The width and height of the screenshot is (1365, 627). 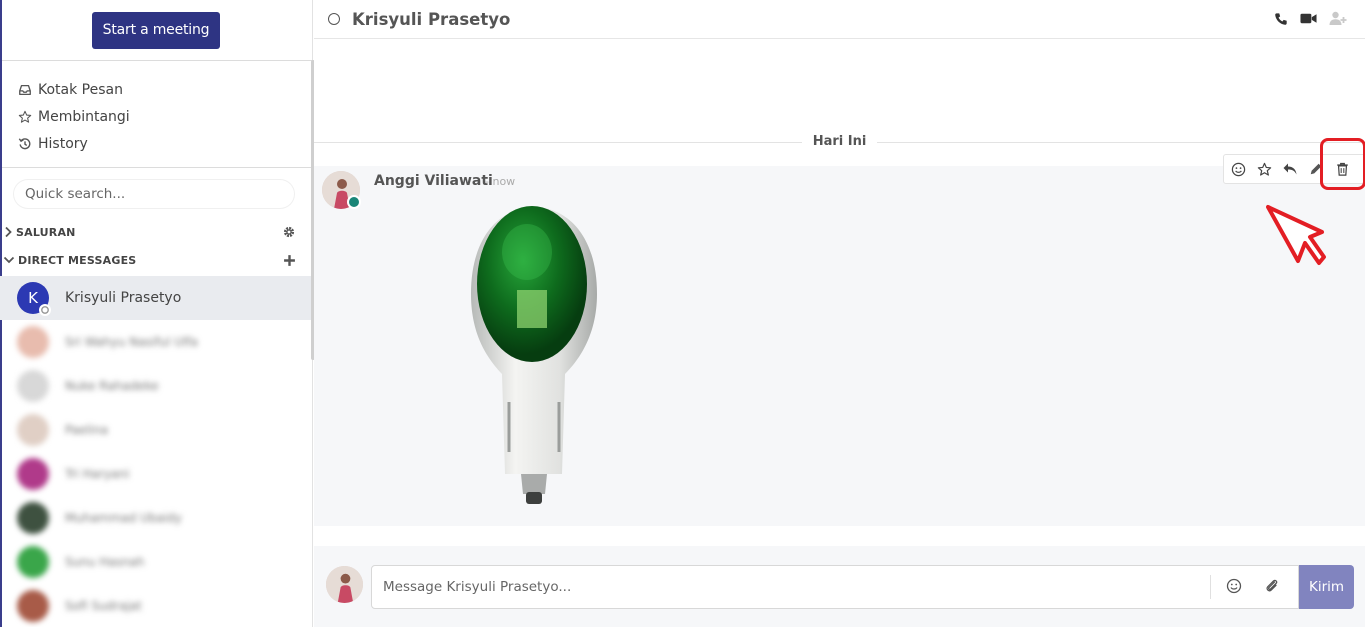 I want to click on dm-item: Sunu Hasnah, so click(x=156, y=562).